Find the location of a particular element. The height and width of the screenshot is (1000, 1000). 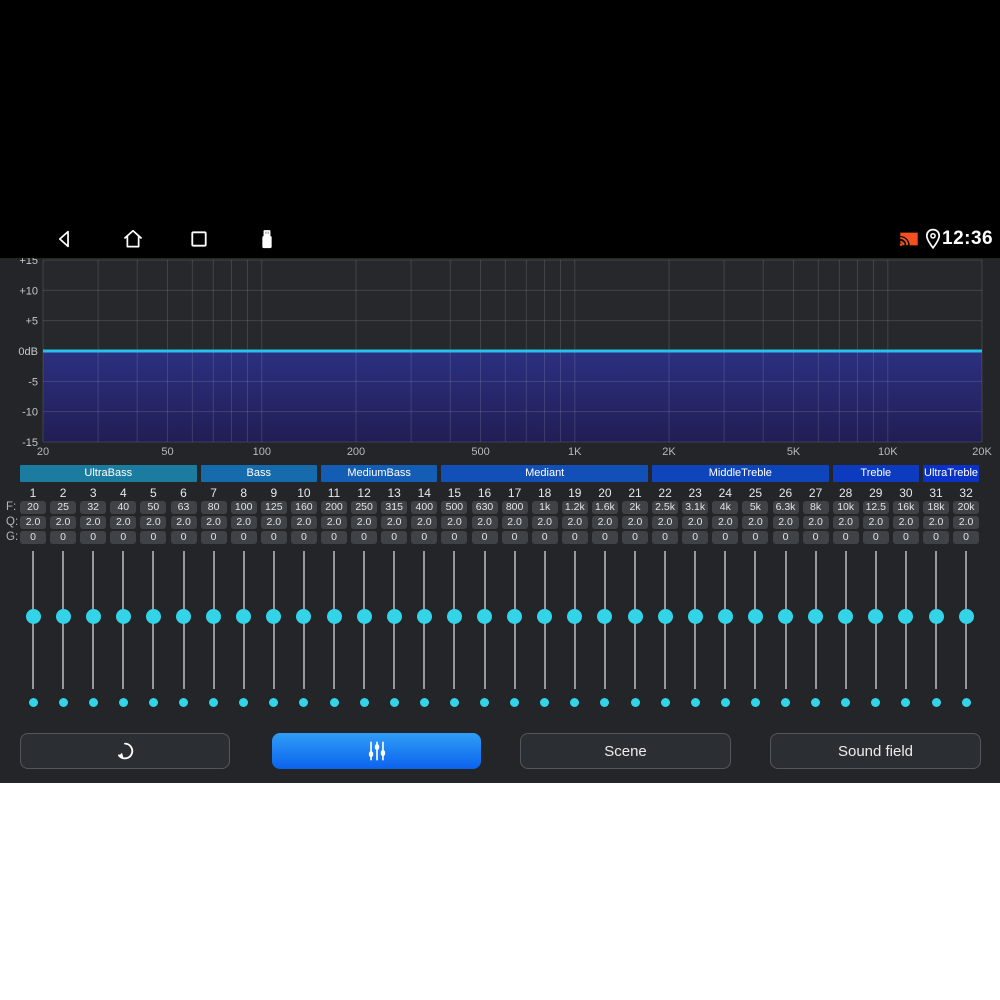

band-frequency-value: 2k is located at coordinates (635, 507).